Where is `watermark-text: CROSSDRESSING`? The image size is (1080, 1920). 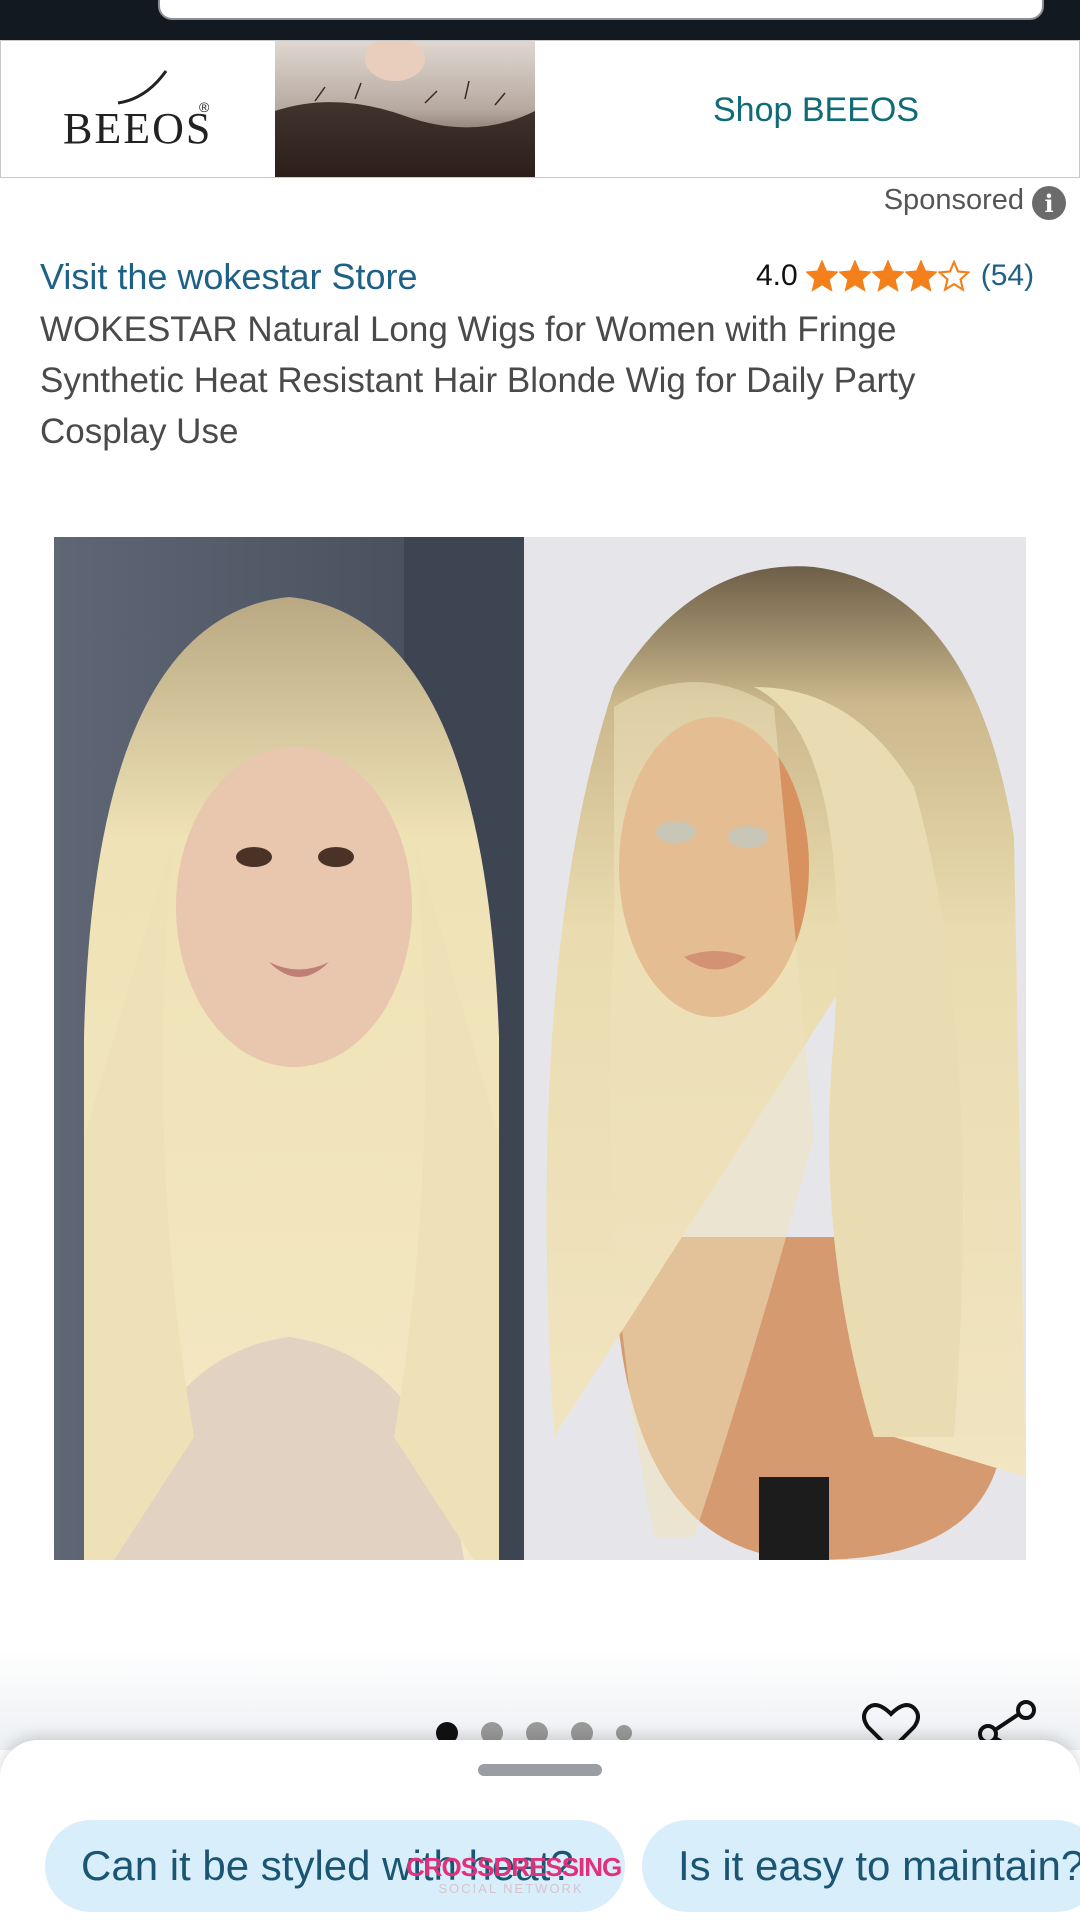
watermark-text: CROSSDRESSING is located at coordinates (514, 1867).